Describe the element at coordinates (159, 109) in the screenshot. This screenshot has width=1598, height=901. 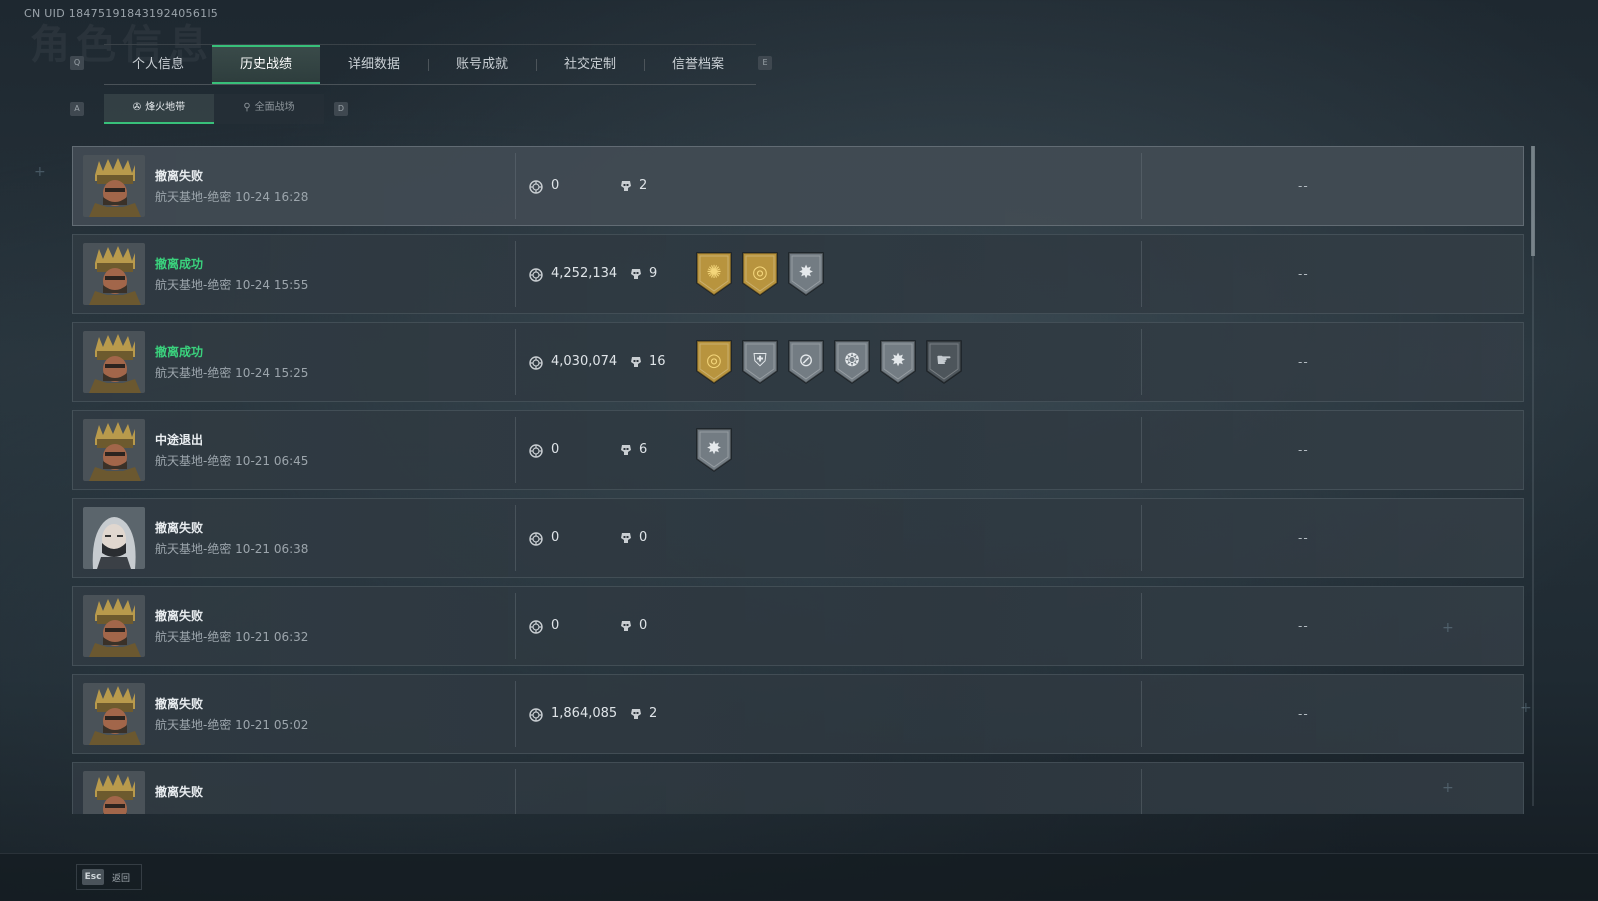
I see `subtab-0: ✇ 烽火地带` at that location.